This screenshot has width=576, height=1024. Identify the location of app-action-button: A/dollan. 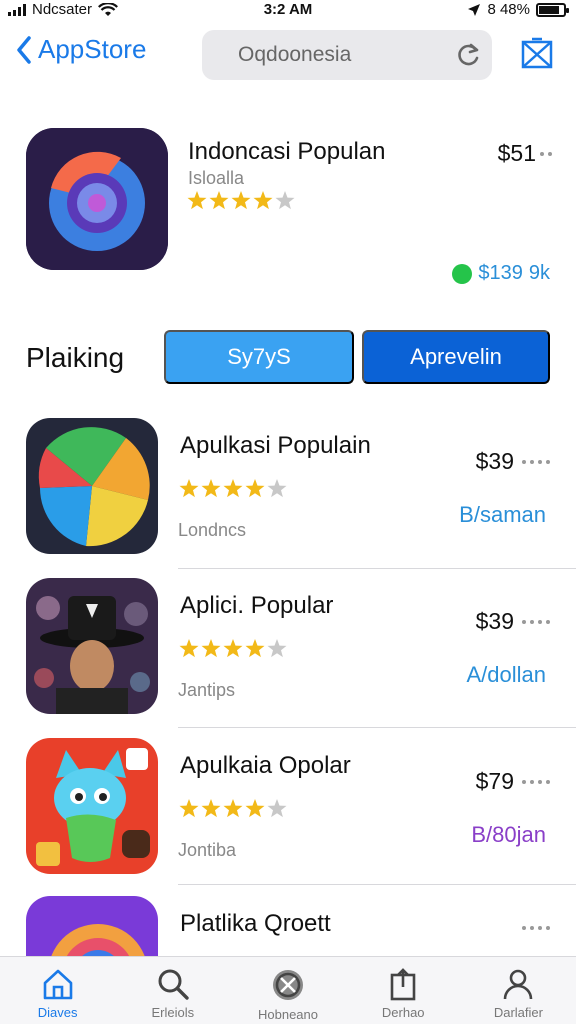
(506, 675).